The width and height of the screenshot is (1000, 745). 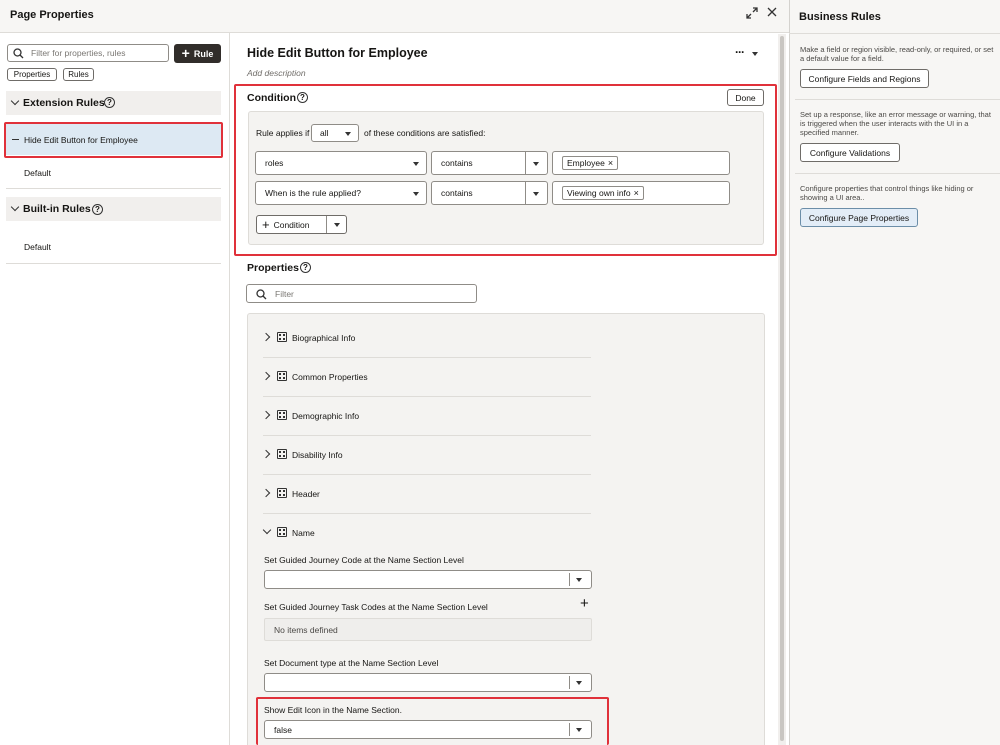 I want to click on scrollbar-thumb, so click(x=782, y=388).